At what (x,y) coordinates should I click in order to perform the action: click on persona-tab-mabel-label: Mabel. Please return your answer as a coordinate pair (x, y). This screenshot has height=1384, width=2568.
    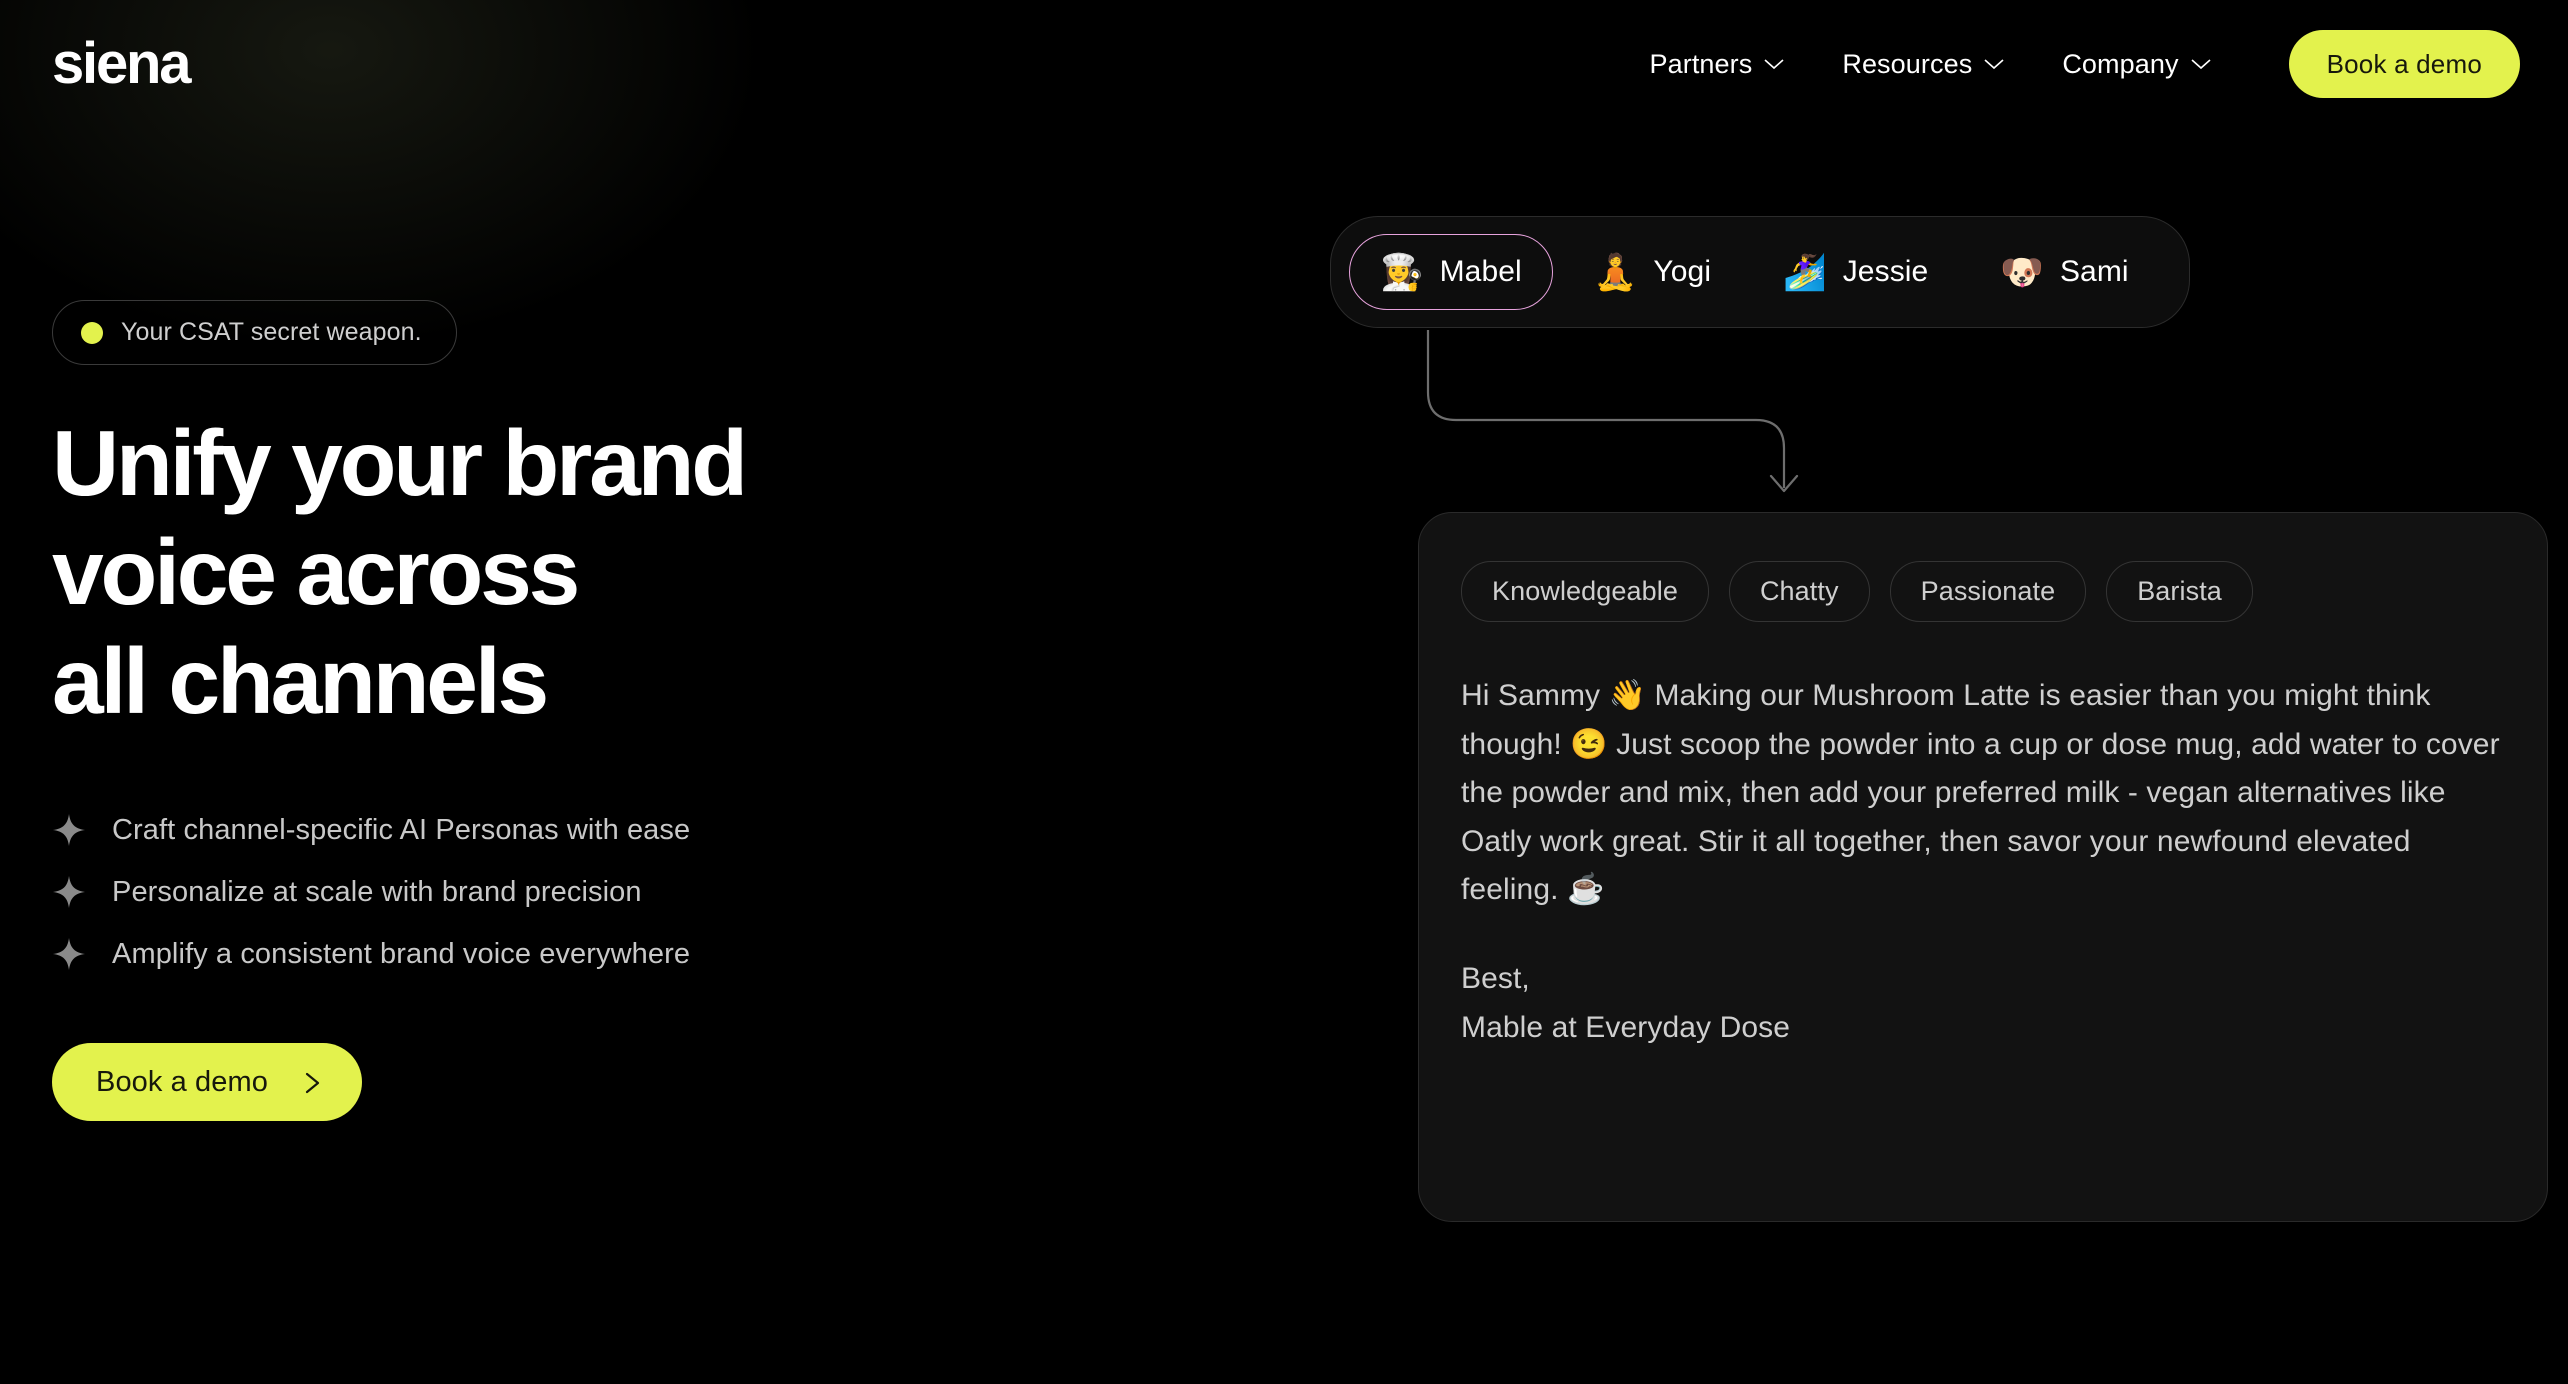
    Looking at the image, I should click on (1480, 271).